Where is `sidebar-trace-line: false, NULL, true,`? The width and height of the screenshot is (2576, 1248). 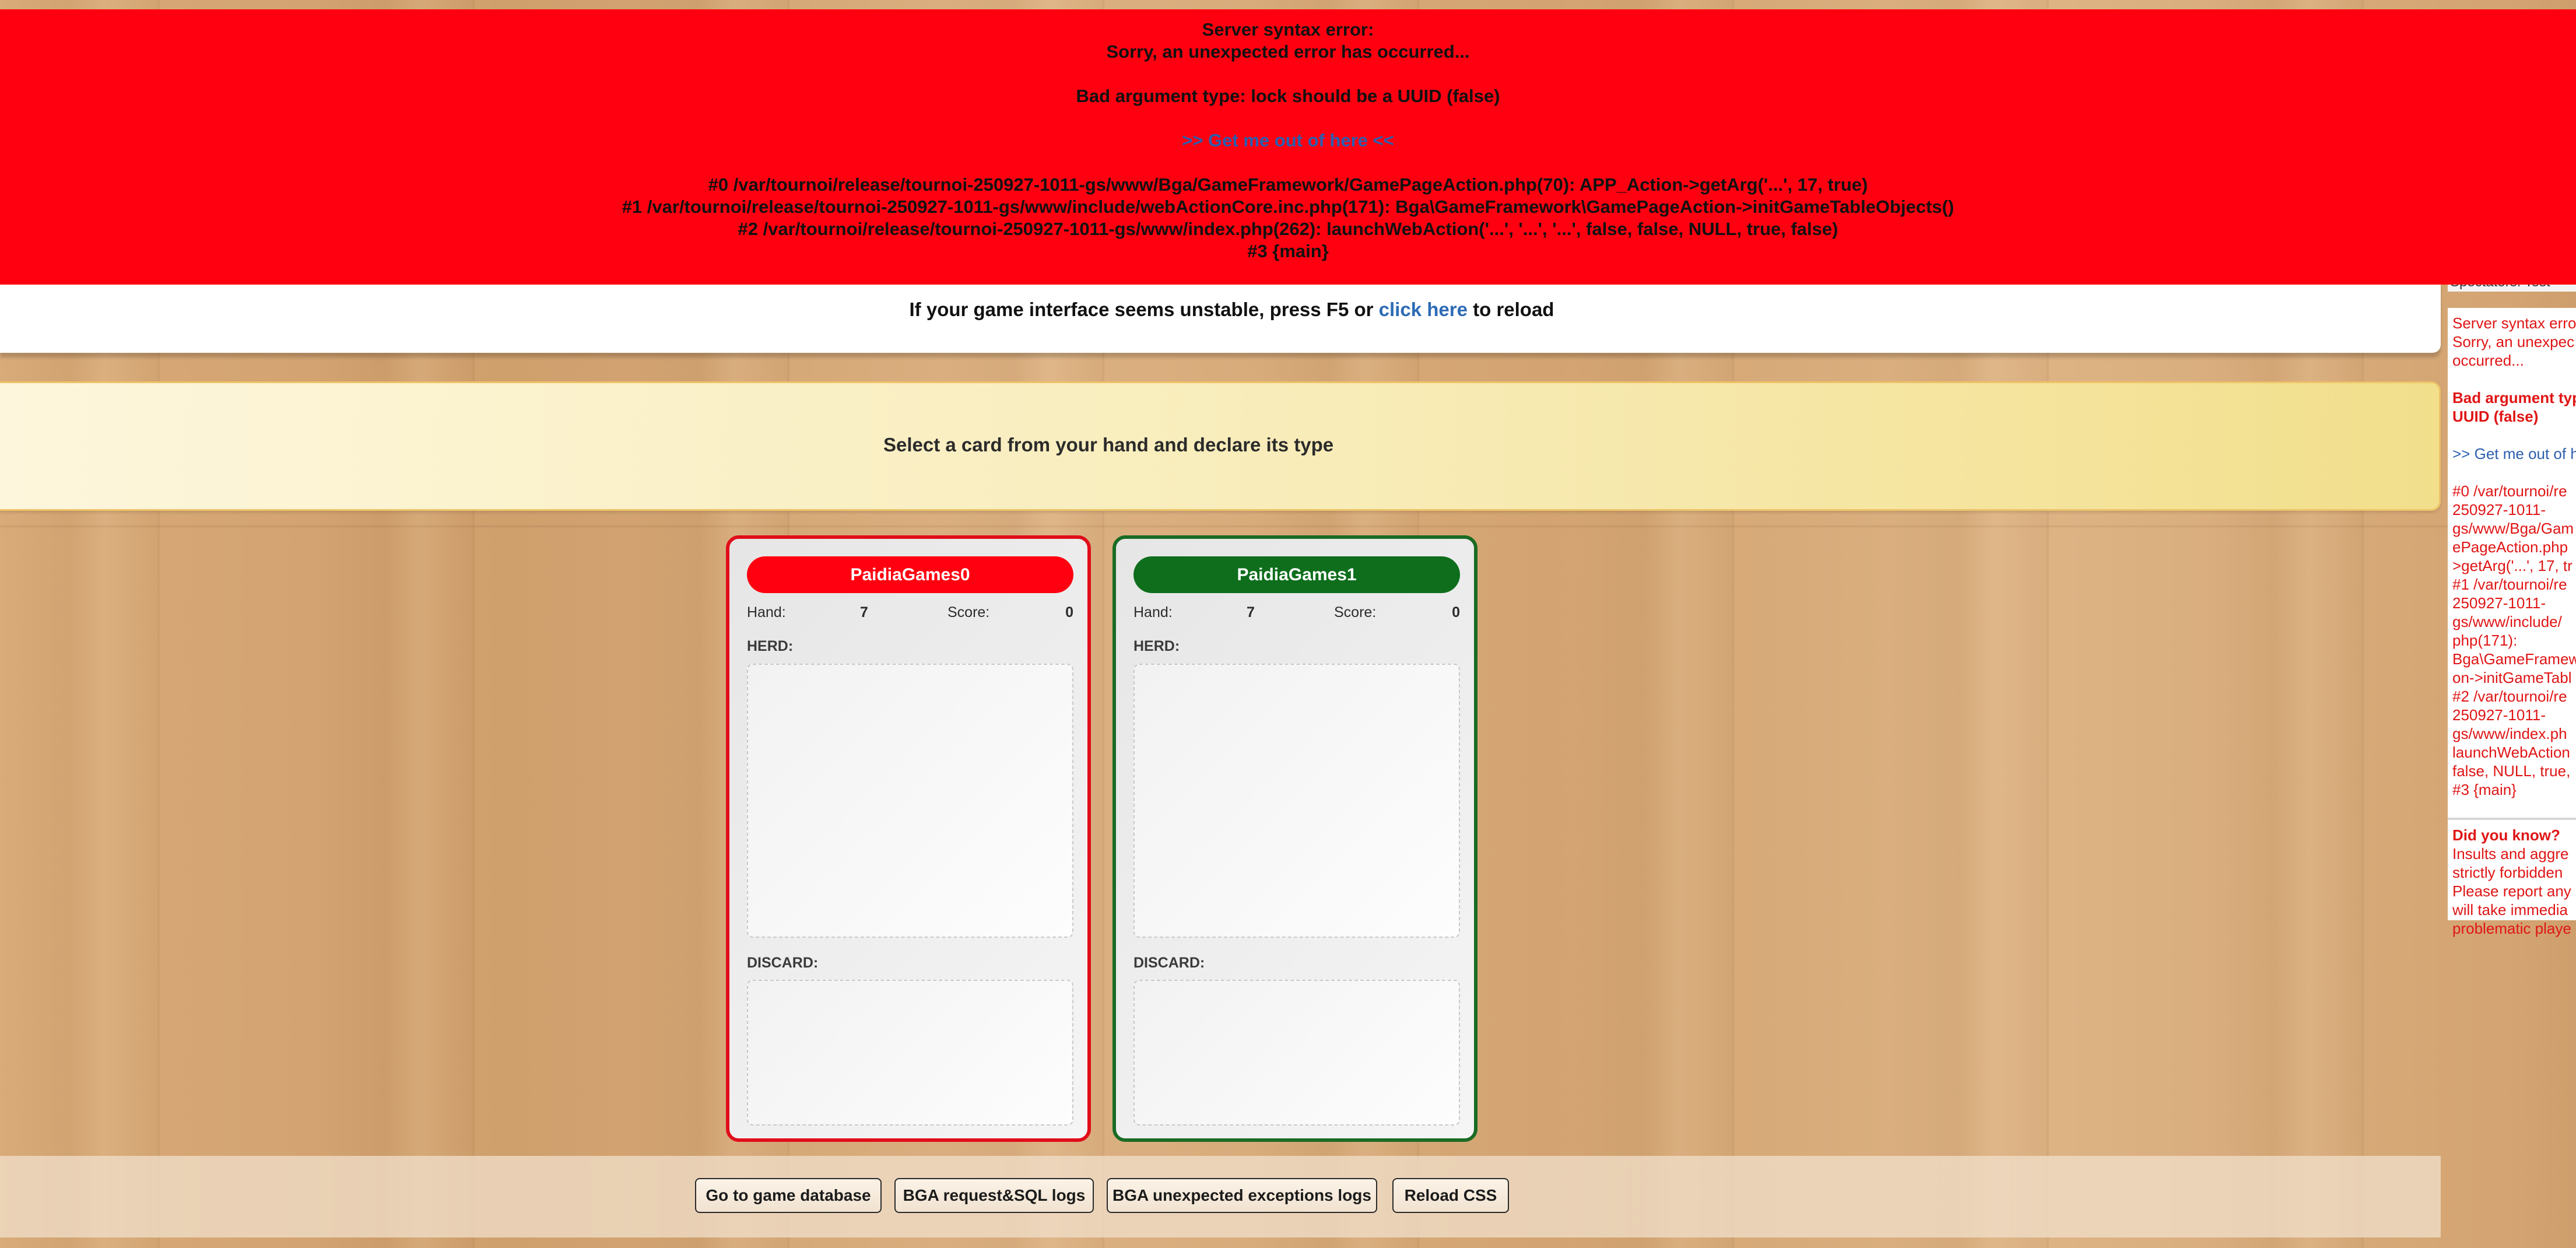
sidebar-trace-line: false, NULL, true, is located at coordinates (2511, 771).